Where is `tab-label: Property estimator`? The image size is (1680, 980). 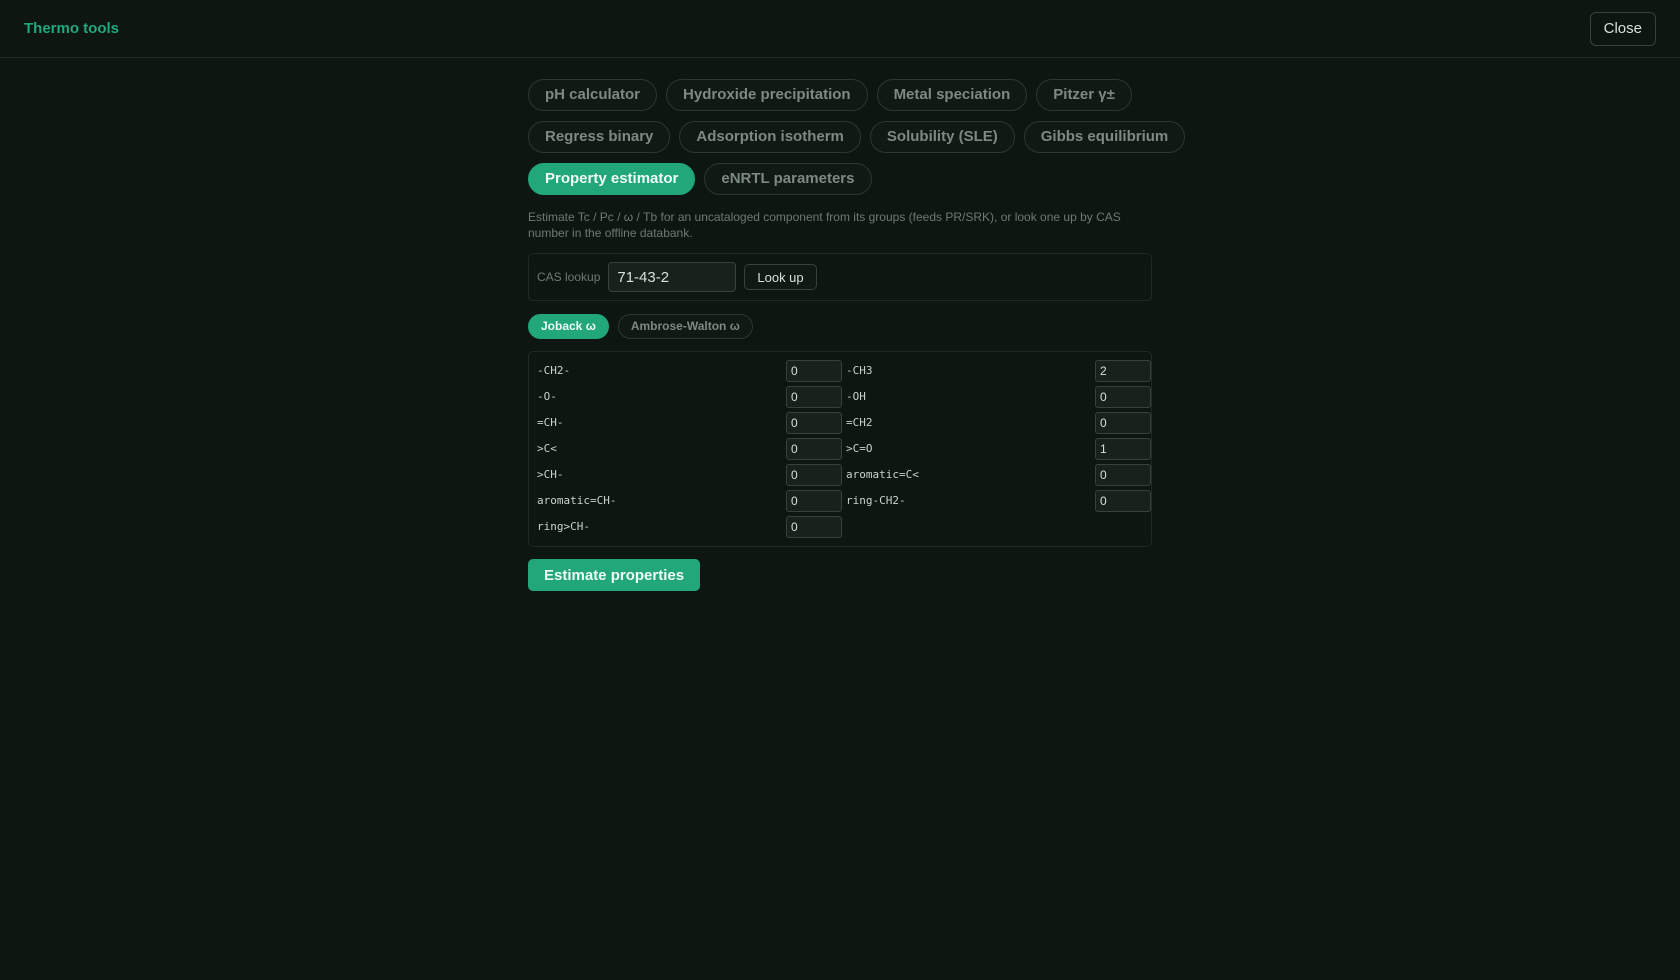
tab-label: Property estimator is located at coordinates (612, 178).